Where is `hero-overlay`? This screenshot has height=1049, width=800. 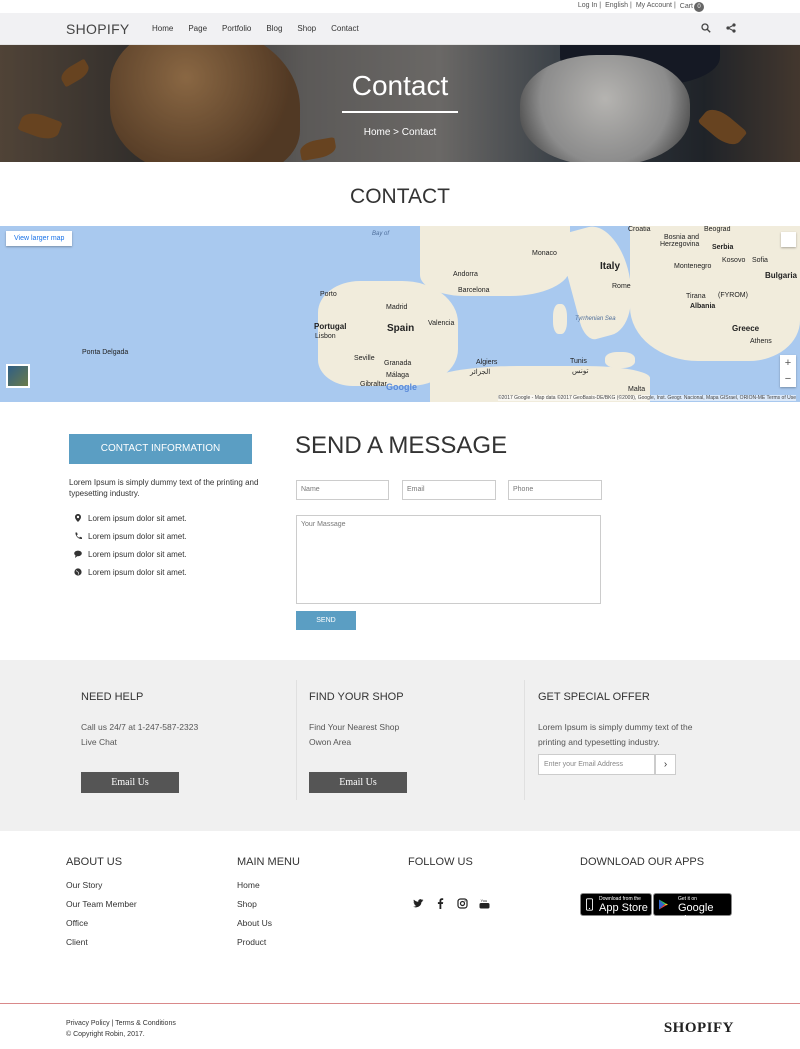 hero-overlay is located at coordinates (400, 103).